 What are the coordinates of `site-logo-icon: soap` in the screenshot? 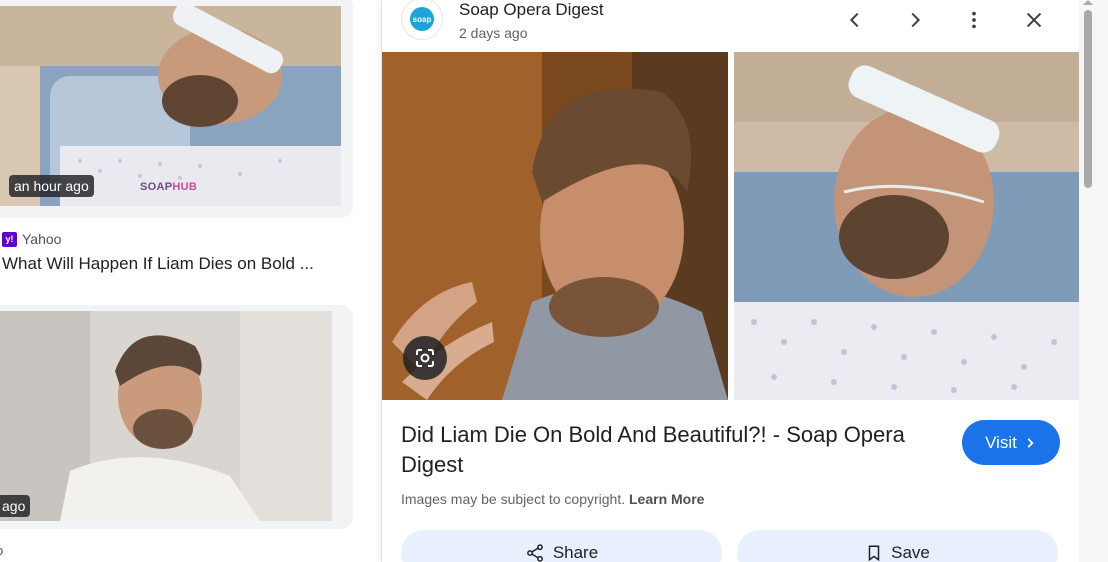 It's located at (422, 20).